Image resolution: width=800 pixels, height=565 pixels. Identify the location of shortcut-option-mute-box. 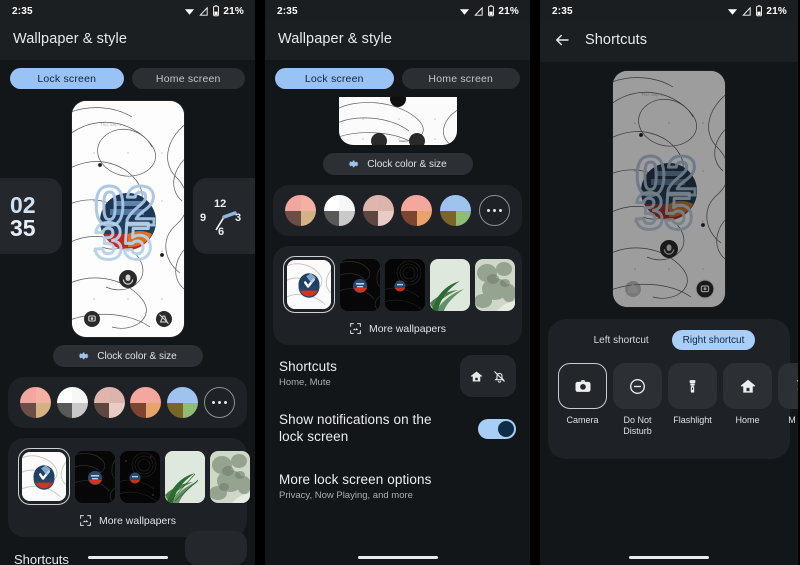
(788, 386).